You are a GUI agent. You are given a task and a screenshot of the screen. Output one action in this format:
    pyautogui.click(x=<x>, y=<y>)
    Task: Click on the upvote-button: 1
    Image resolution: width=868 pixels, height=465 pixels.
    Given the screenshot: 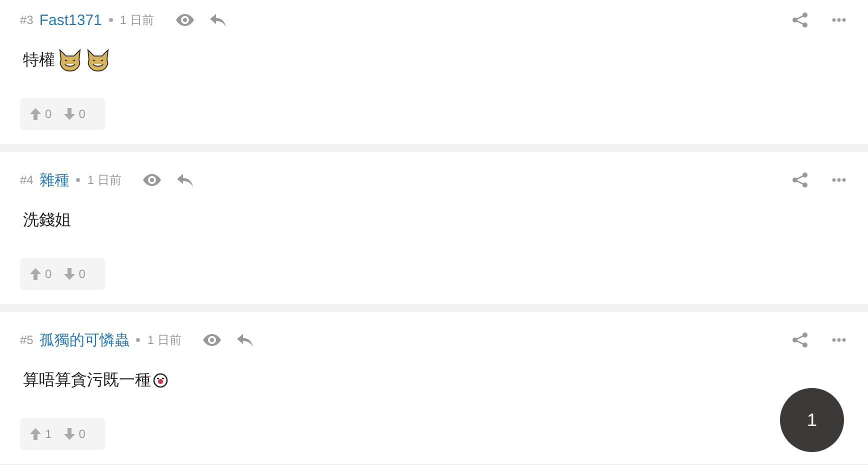 What is the action you would take?
    pyautogui.click(x=41, y=434)
    